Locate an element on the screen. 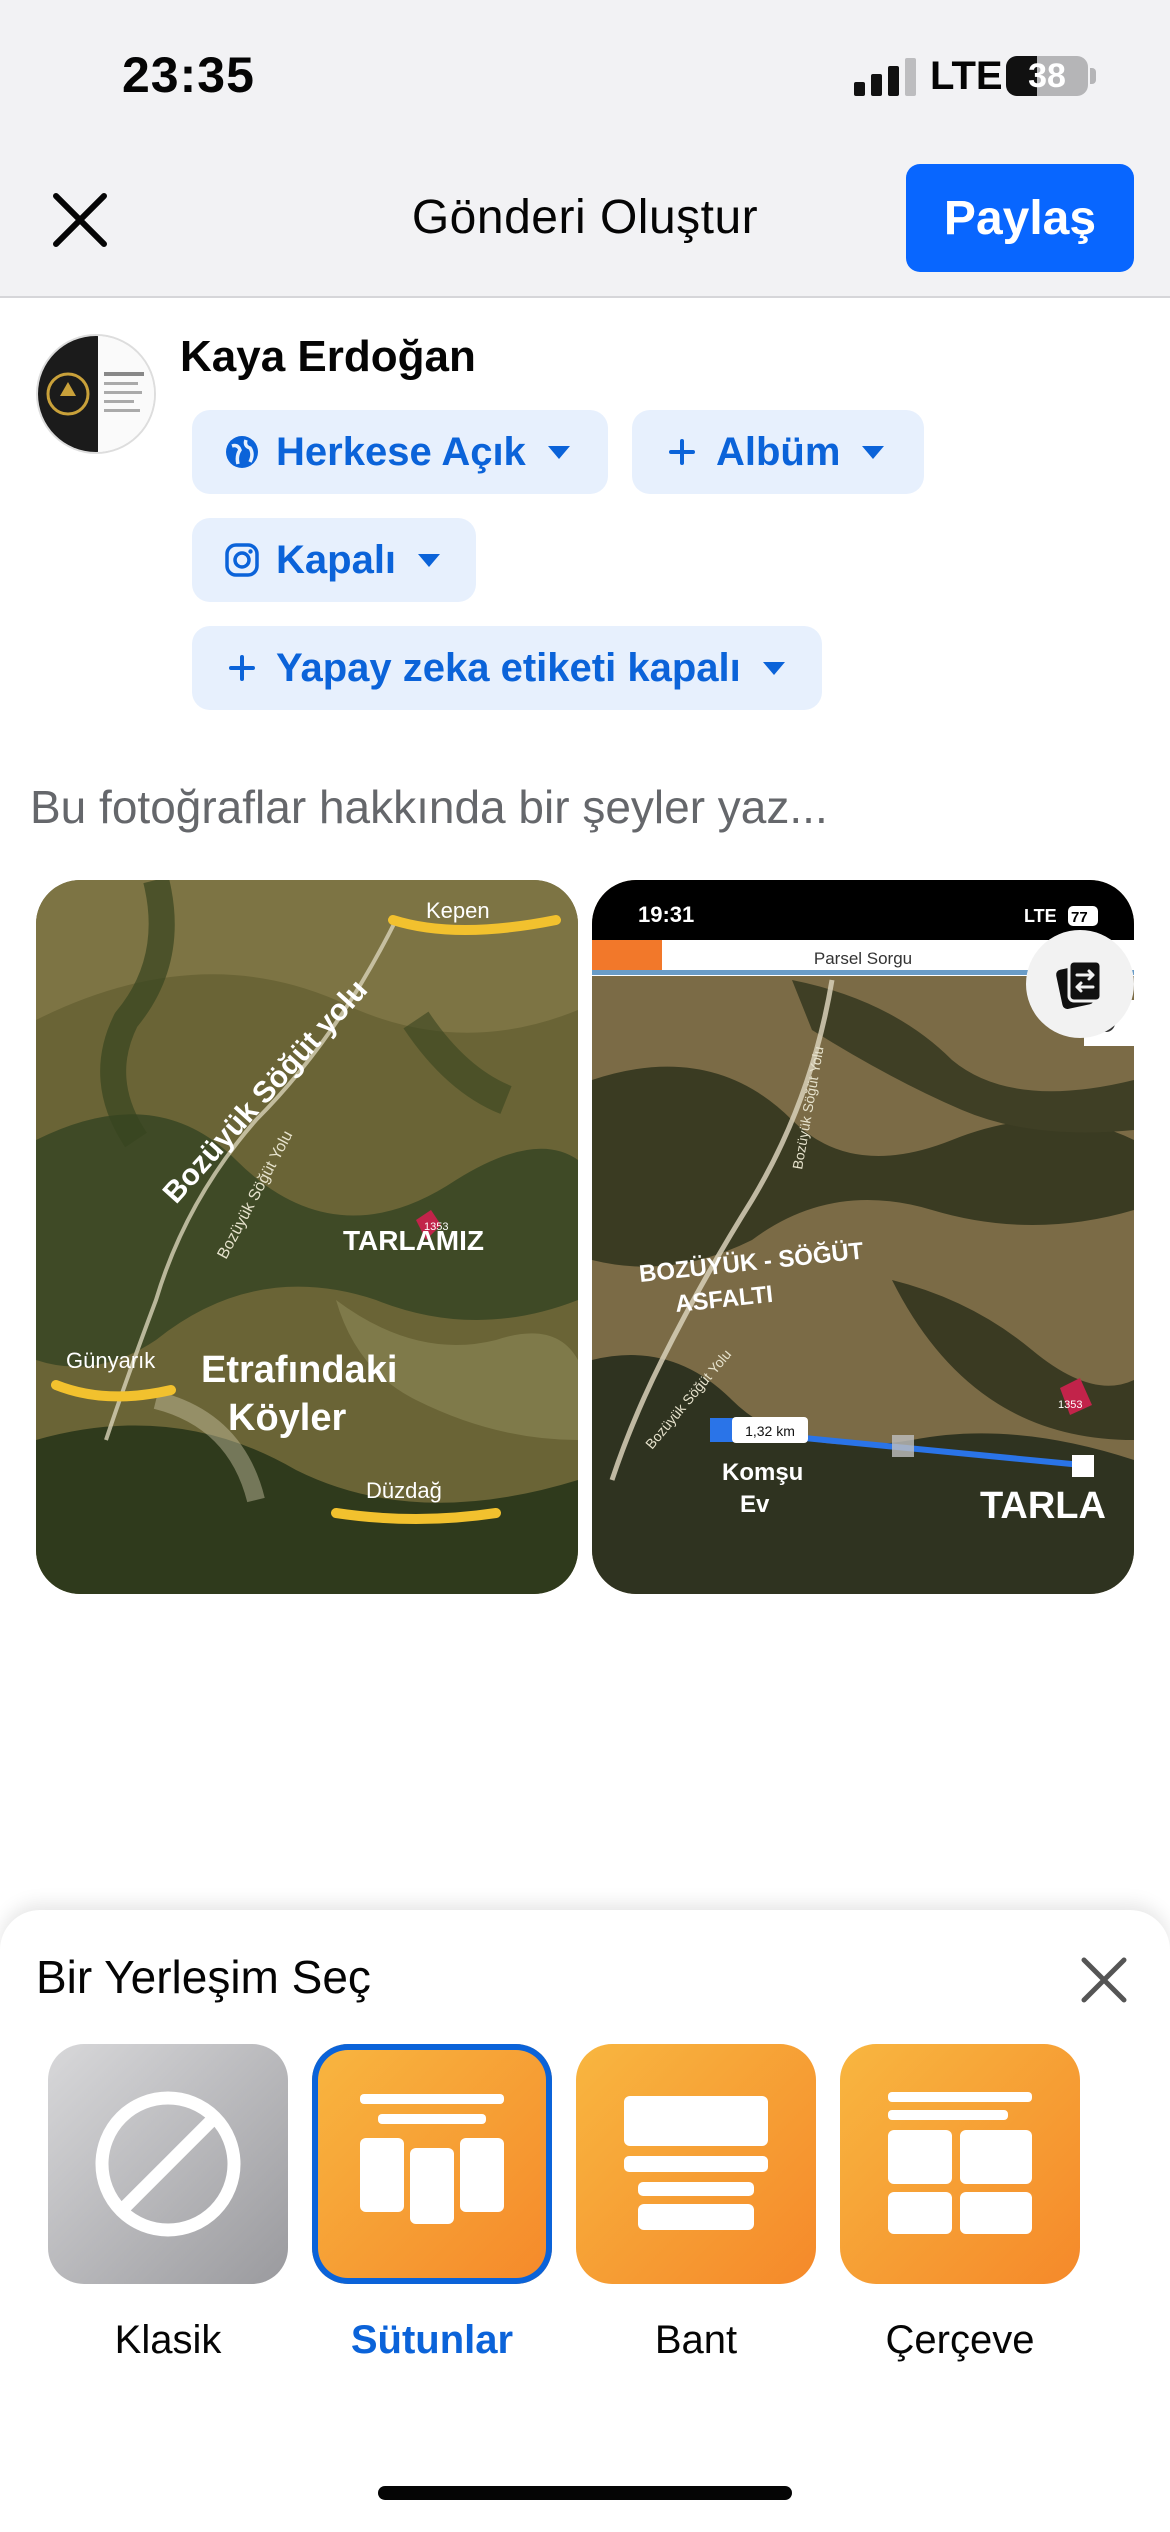  layout-option-label-selected: Sütunlar is located at coordinates (432, 2340).